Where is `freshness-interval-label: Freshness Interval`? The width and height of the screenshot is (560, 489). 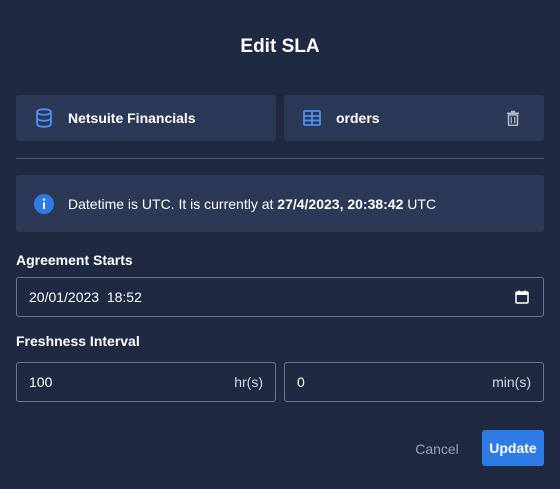
freshness-interval-label: Freshness Interval is located at coordinates (78, 341).